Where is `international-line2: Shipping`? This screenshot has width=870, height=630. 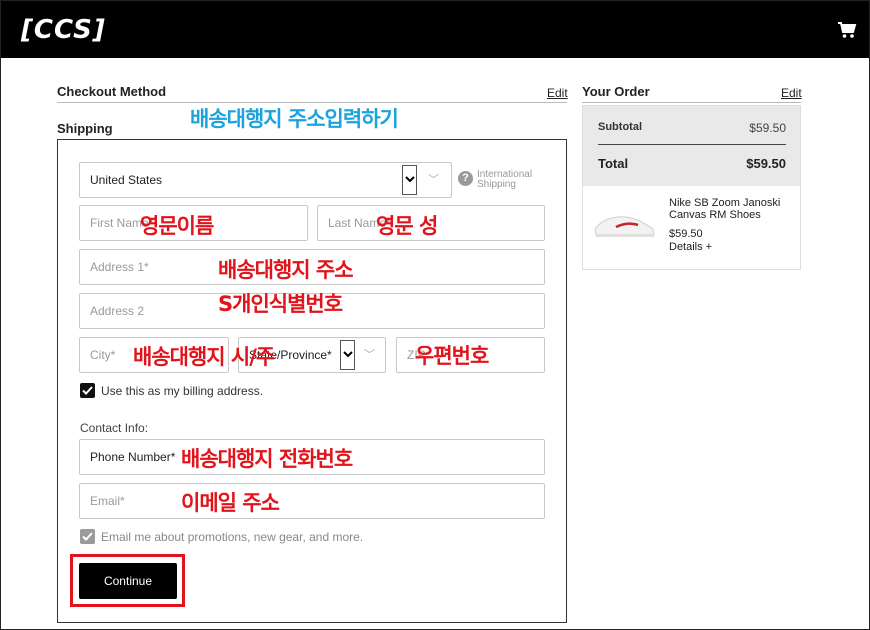 international-line2: Shipping is located at coordinates (496, 184).